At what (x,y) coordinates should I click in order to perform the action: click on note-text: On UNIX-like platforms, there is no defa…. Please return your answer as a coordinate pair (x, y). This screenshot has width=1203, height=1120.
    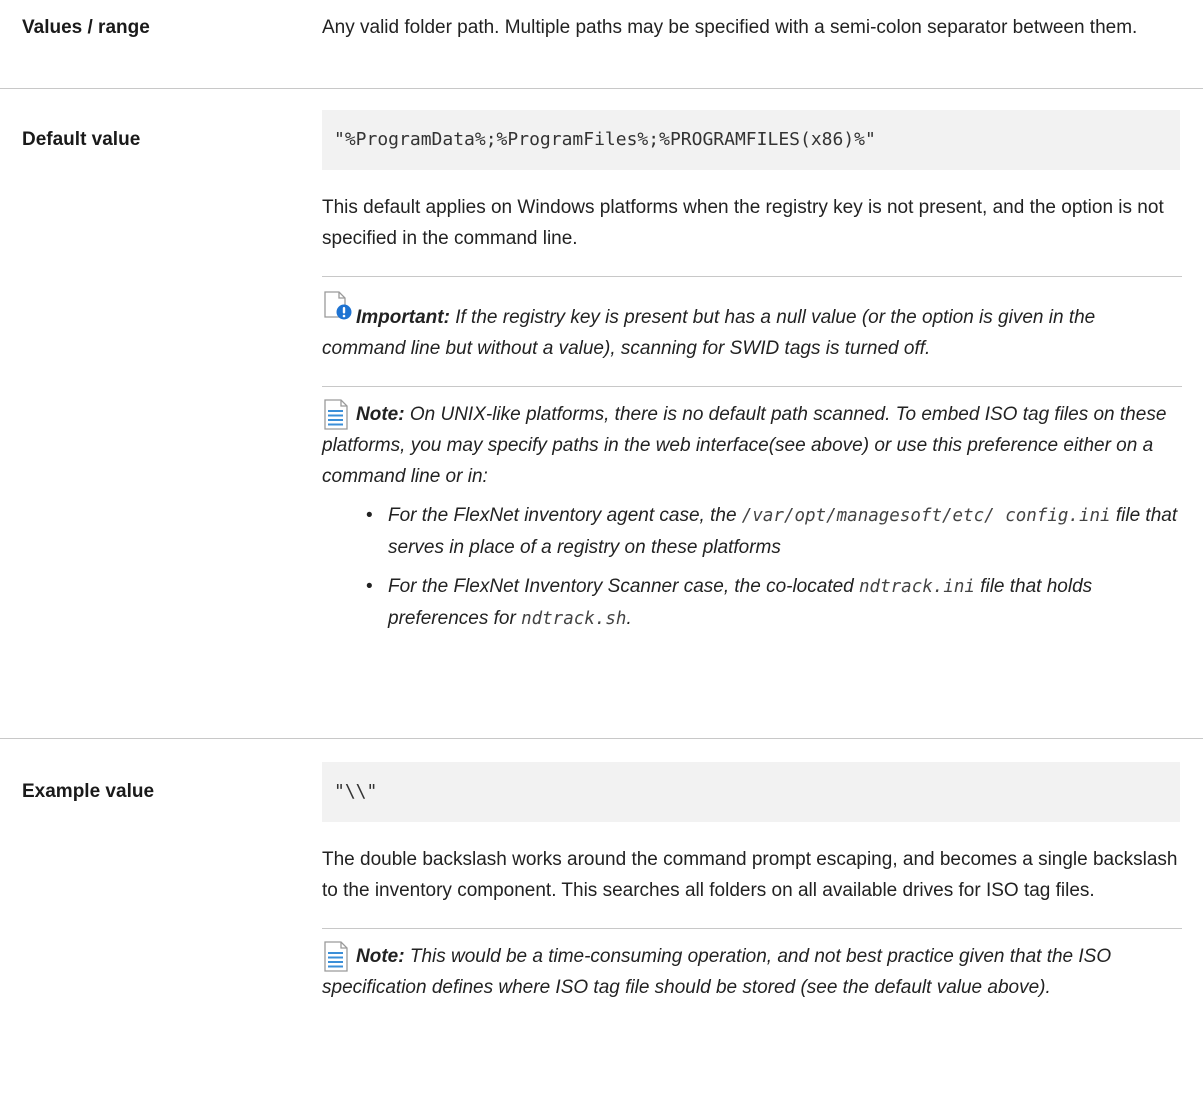
    Looking at the image, I should click on (744, 445).